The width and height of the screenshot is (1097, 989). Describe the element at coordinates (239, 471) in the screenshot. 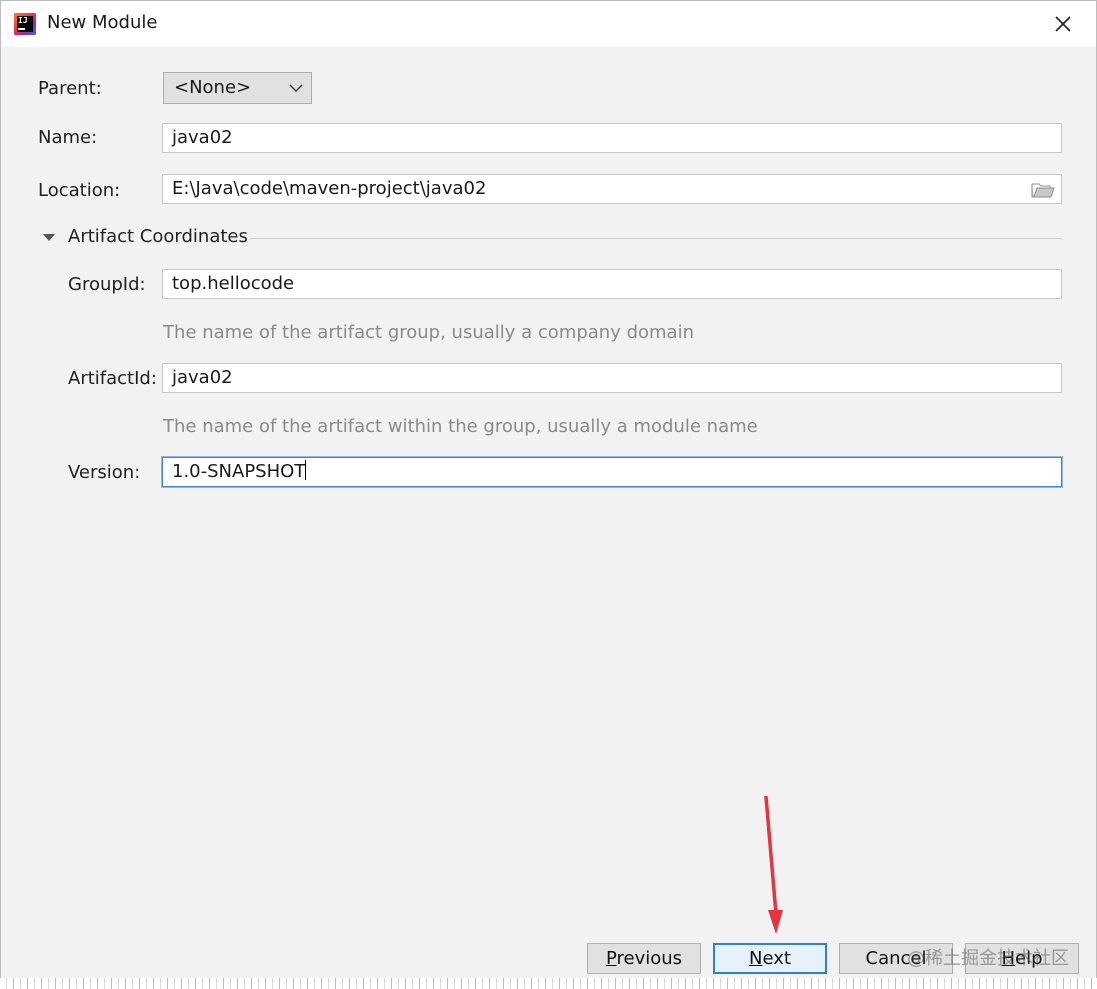

I see `version-value: 1.0-SNAPSHOT` at that location.